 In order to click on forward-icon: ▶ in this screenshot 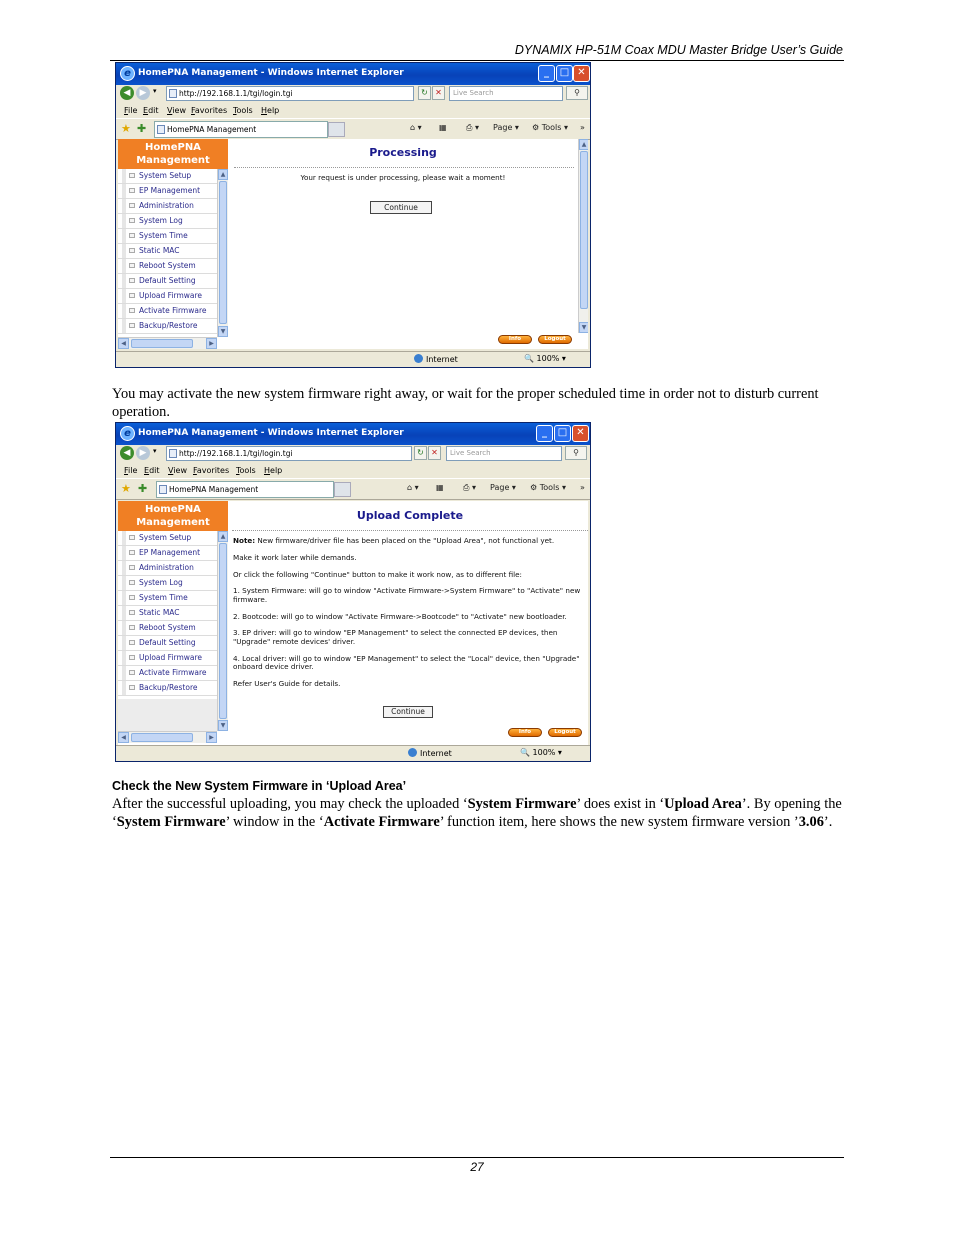, I will do `click(143, 93)`.